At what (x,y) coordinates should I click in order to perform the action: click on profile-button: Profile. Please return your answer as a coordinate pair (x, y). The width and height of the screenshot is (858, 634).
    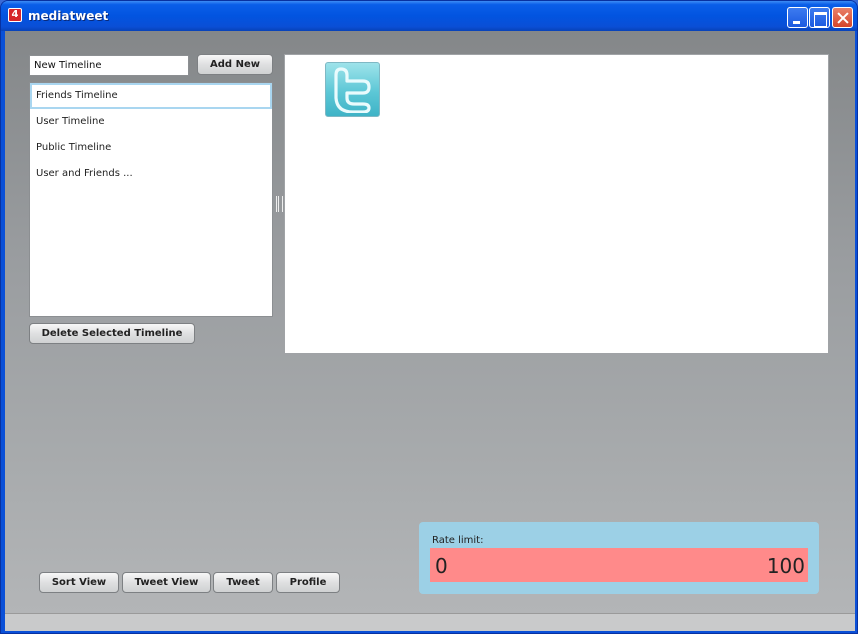
    Looking at the image, I should click on (308, 582).